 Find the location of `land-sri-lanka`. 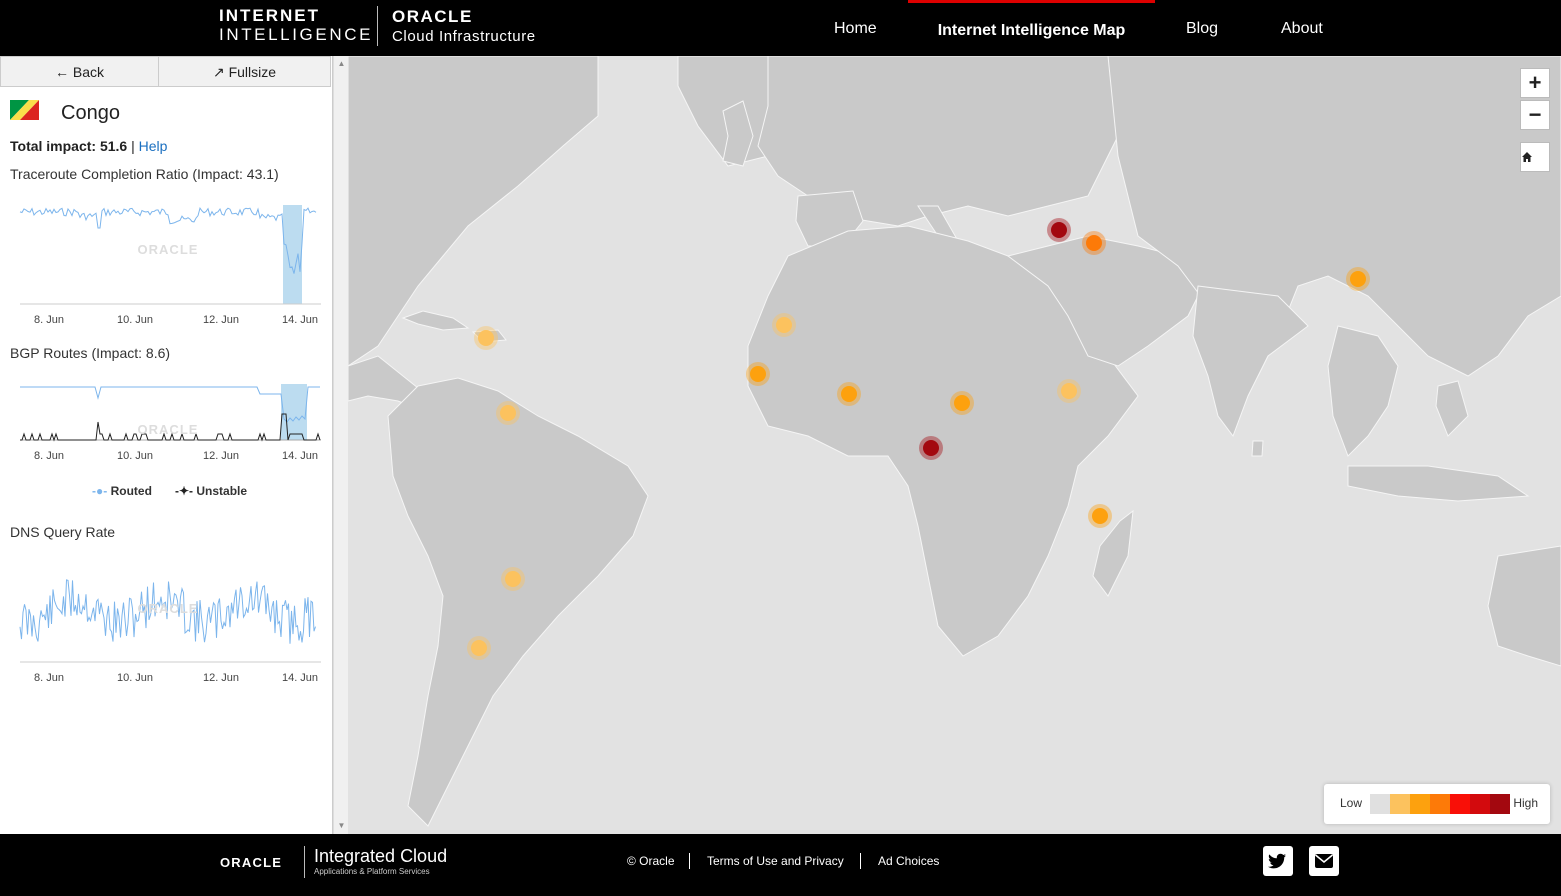

land-sri-lanka is located at coordinates (1257, 448).